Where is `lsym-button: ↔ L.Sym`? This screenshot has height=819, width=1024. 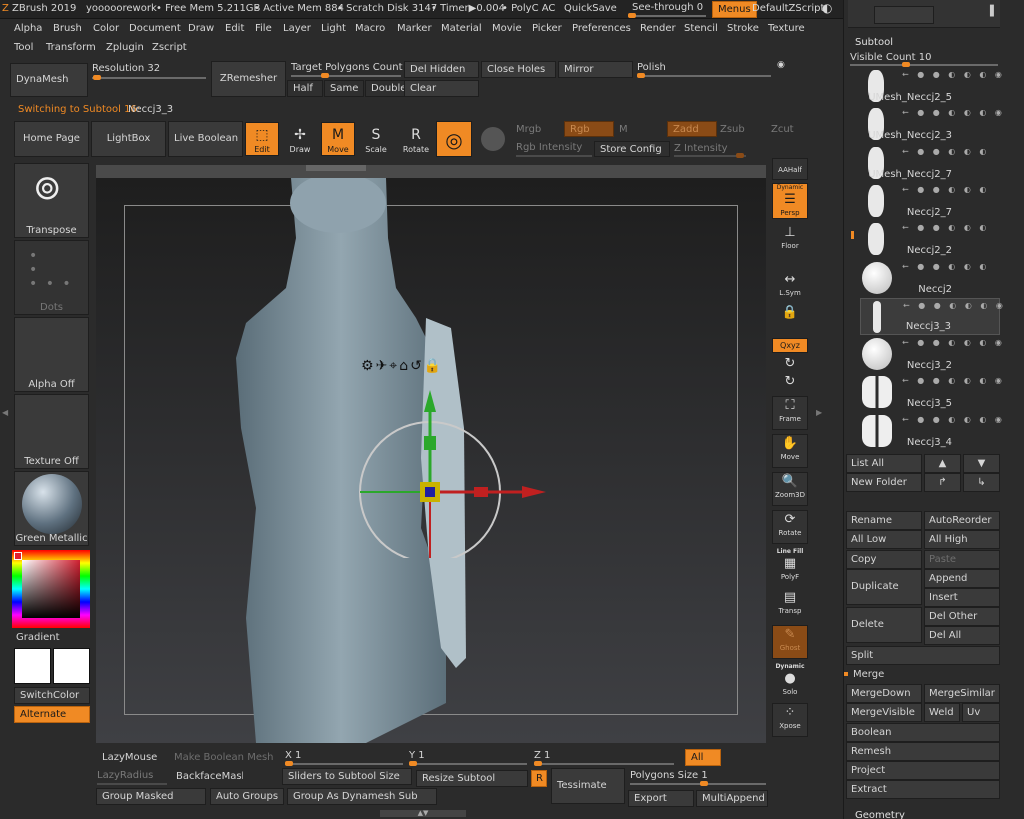
lsym-button: ↔ L.Sym is located at coordinates (790, 284).